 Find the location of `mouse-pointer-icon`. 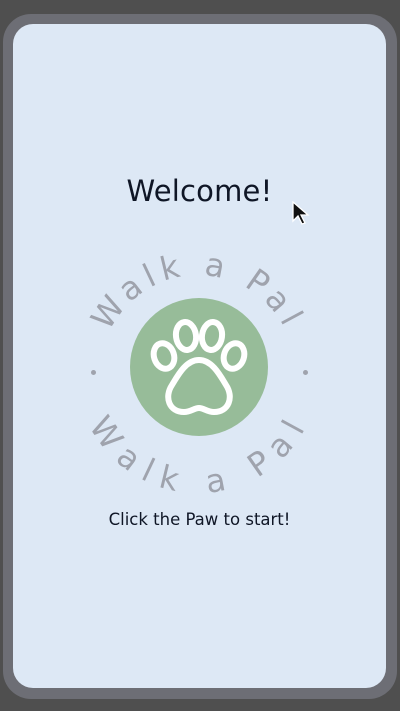

mouse-pointer-icon is located at coordinates (301, 213).